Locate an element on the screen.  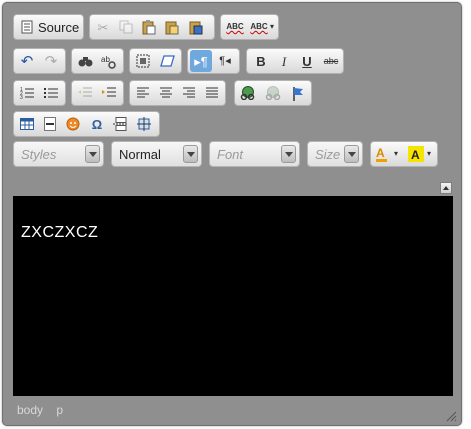
find-group: ab is located at coordinates (97, 61).